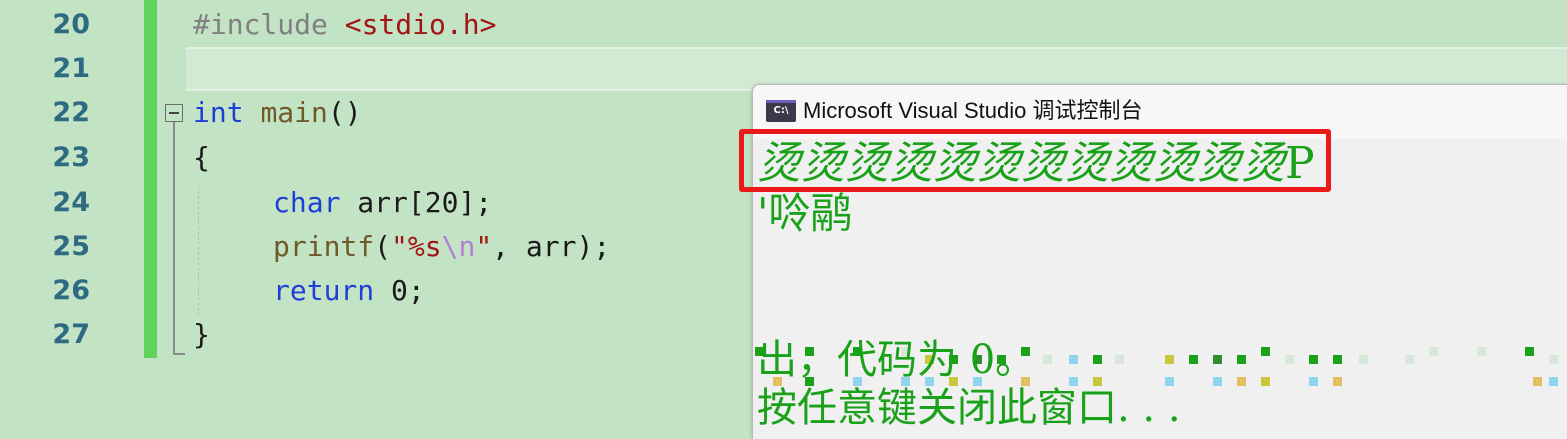 Image resolution: width=1567 pixels, height=439 pixels. I want to click on fold-guide-end, so click(179, 354).